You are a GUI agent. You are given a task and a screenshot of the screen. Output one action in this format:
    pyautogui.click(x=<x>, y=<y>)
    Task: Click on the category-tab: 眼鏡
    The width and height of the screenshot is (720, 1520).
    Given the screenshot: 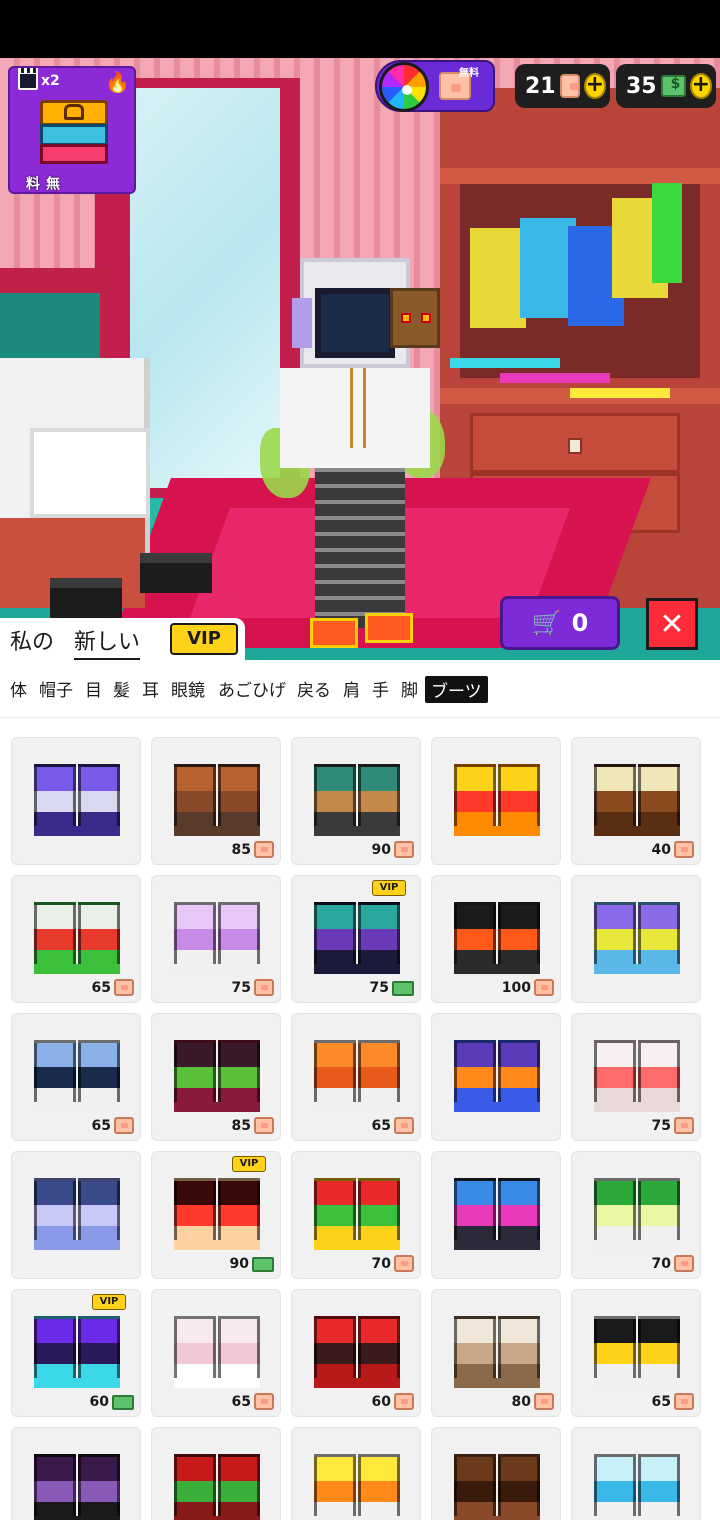 What is the action you would take?
    pyautogui.click(x=188, y=688)
    